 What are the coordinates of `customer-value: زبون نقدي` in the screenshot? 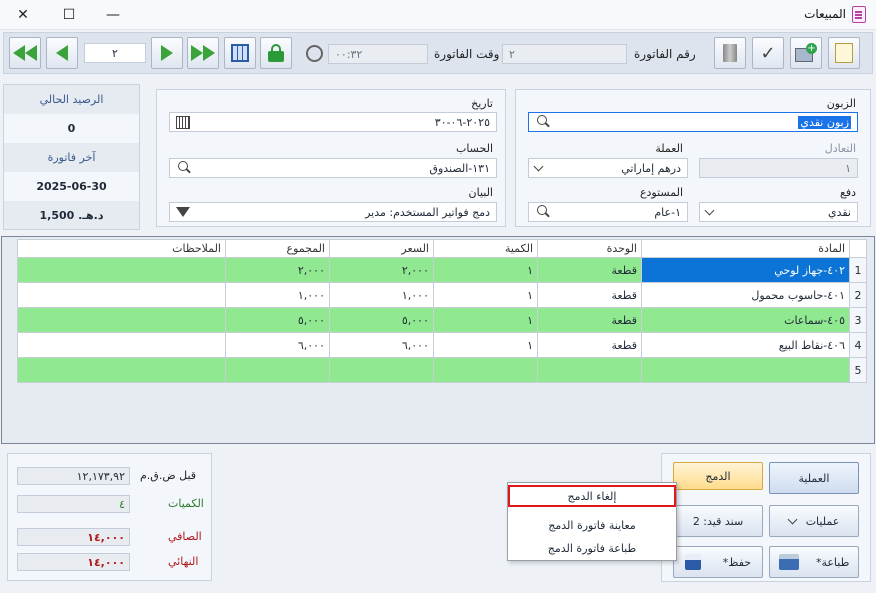 It's located at (824, 122).